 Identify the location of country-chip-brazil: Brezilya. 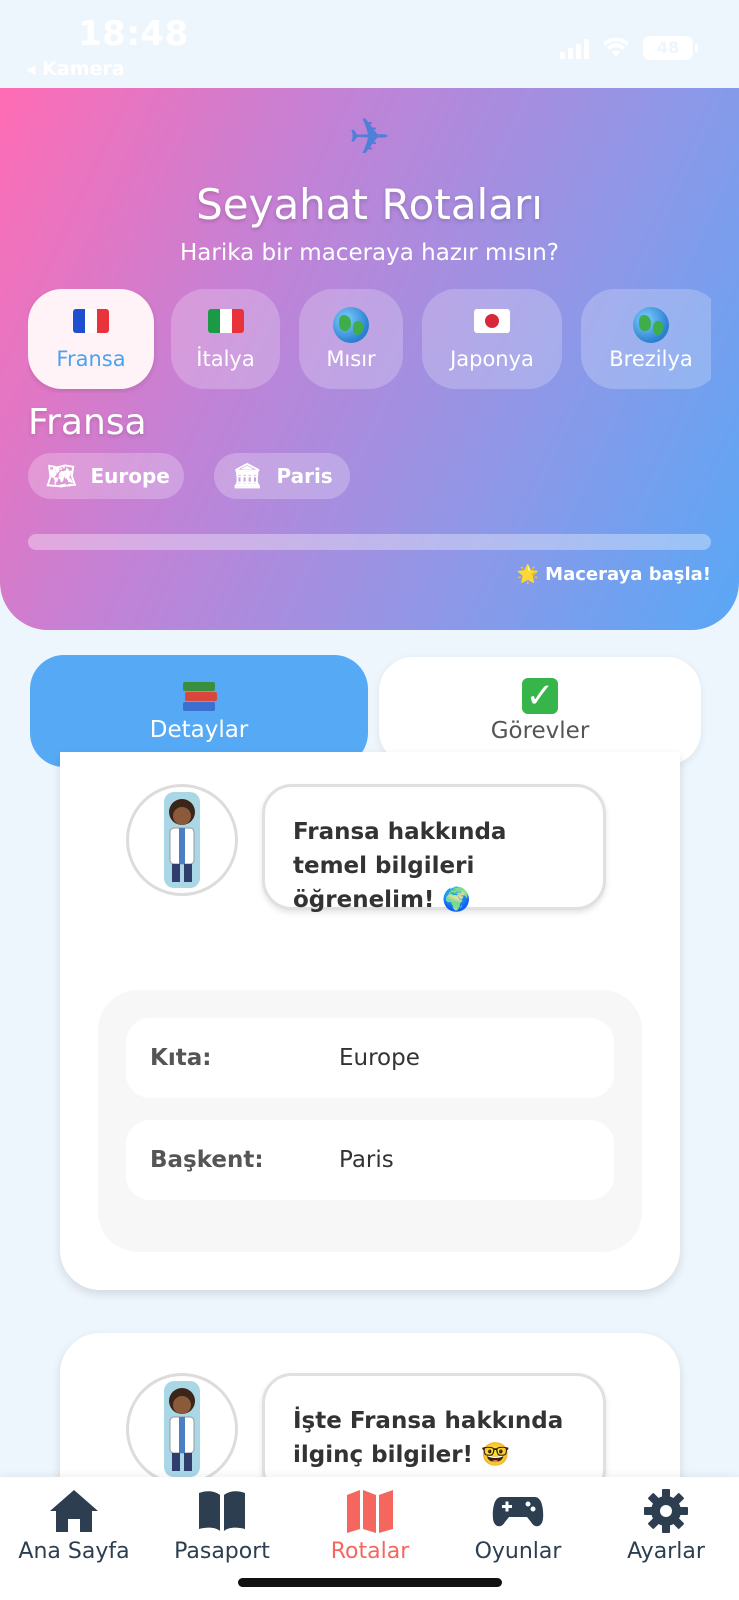
(646, 339).